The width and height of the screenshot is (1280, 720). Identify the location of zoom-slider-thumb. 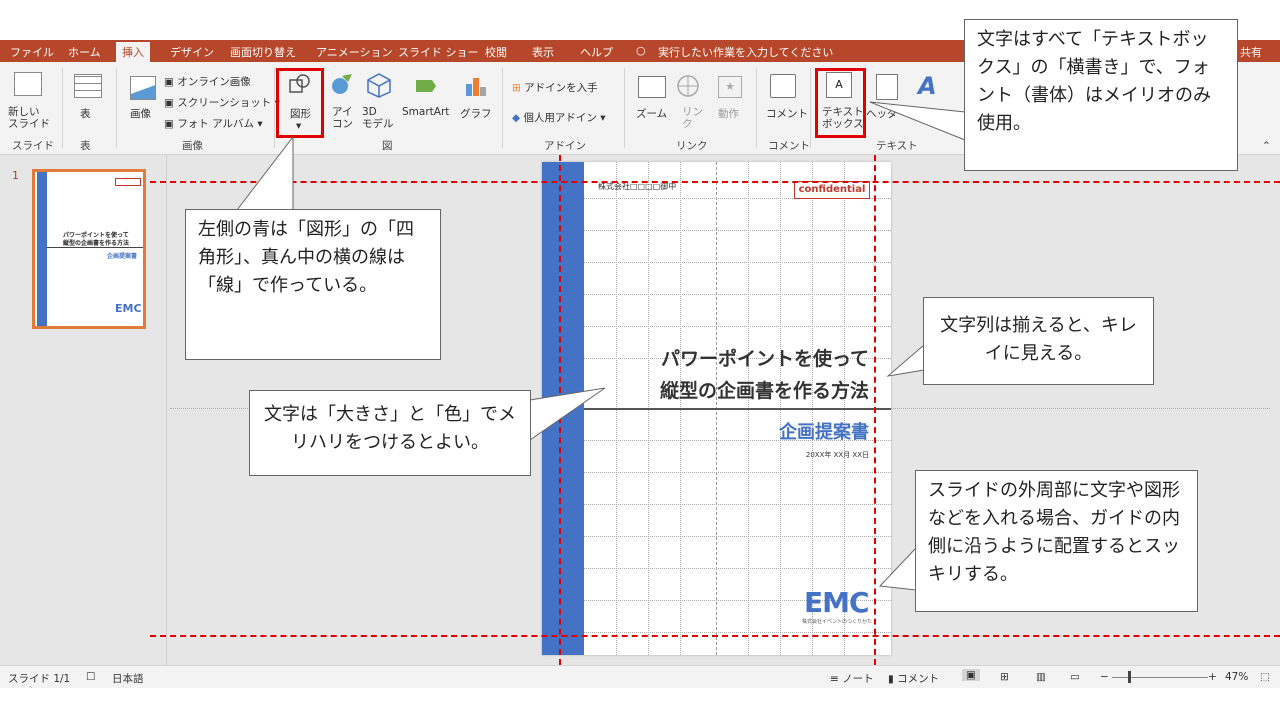
(1129, 677).